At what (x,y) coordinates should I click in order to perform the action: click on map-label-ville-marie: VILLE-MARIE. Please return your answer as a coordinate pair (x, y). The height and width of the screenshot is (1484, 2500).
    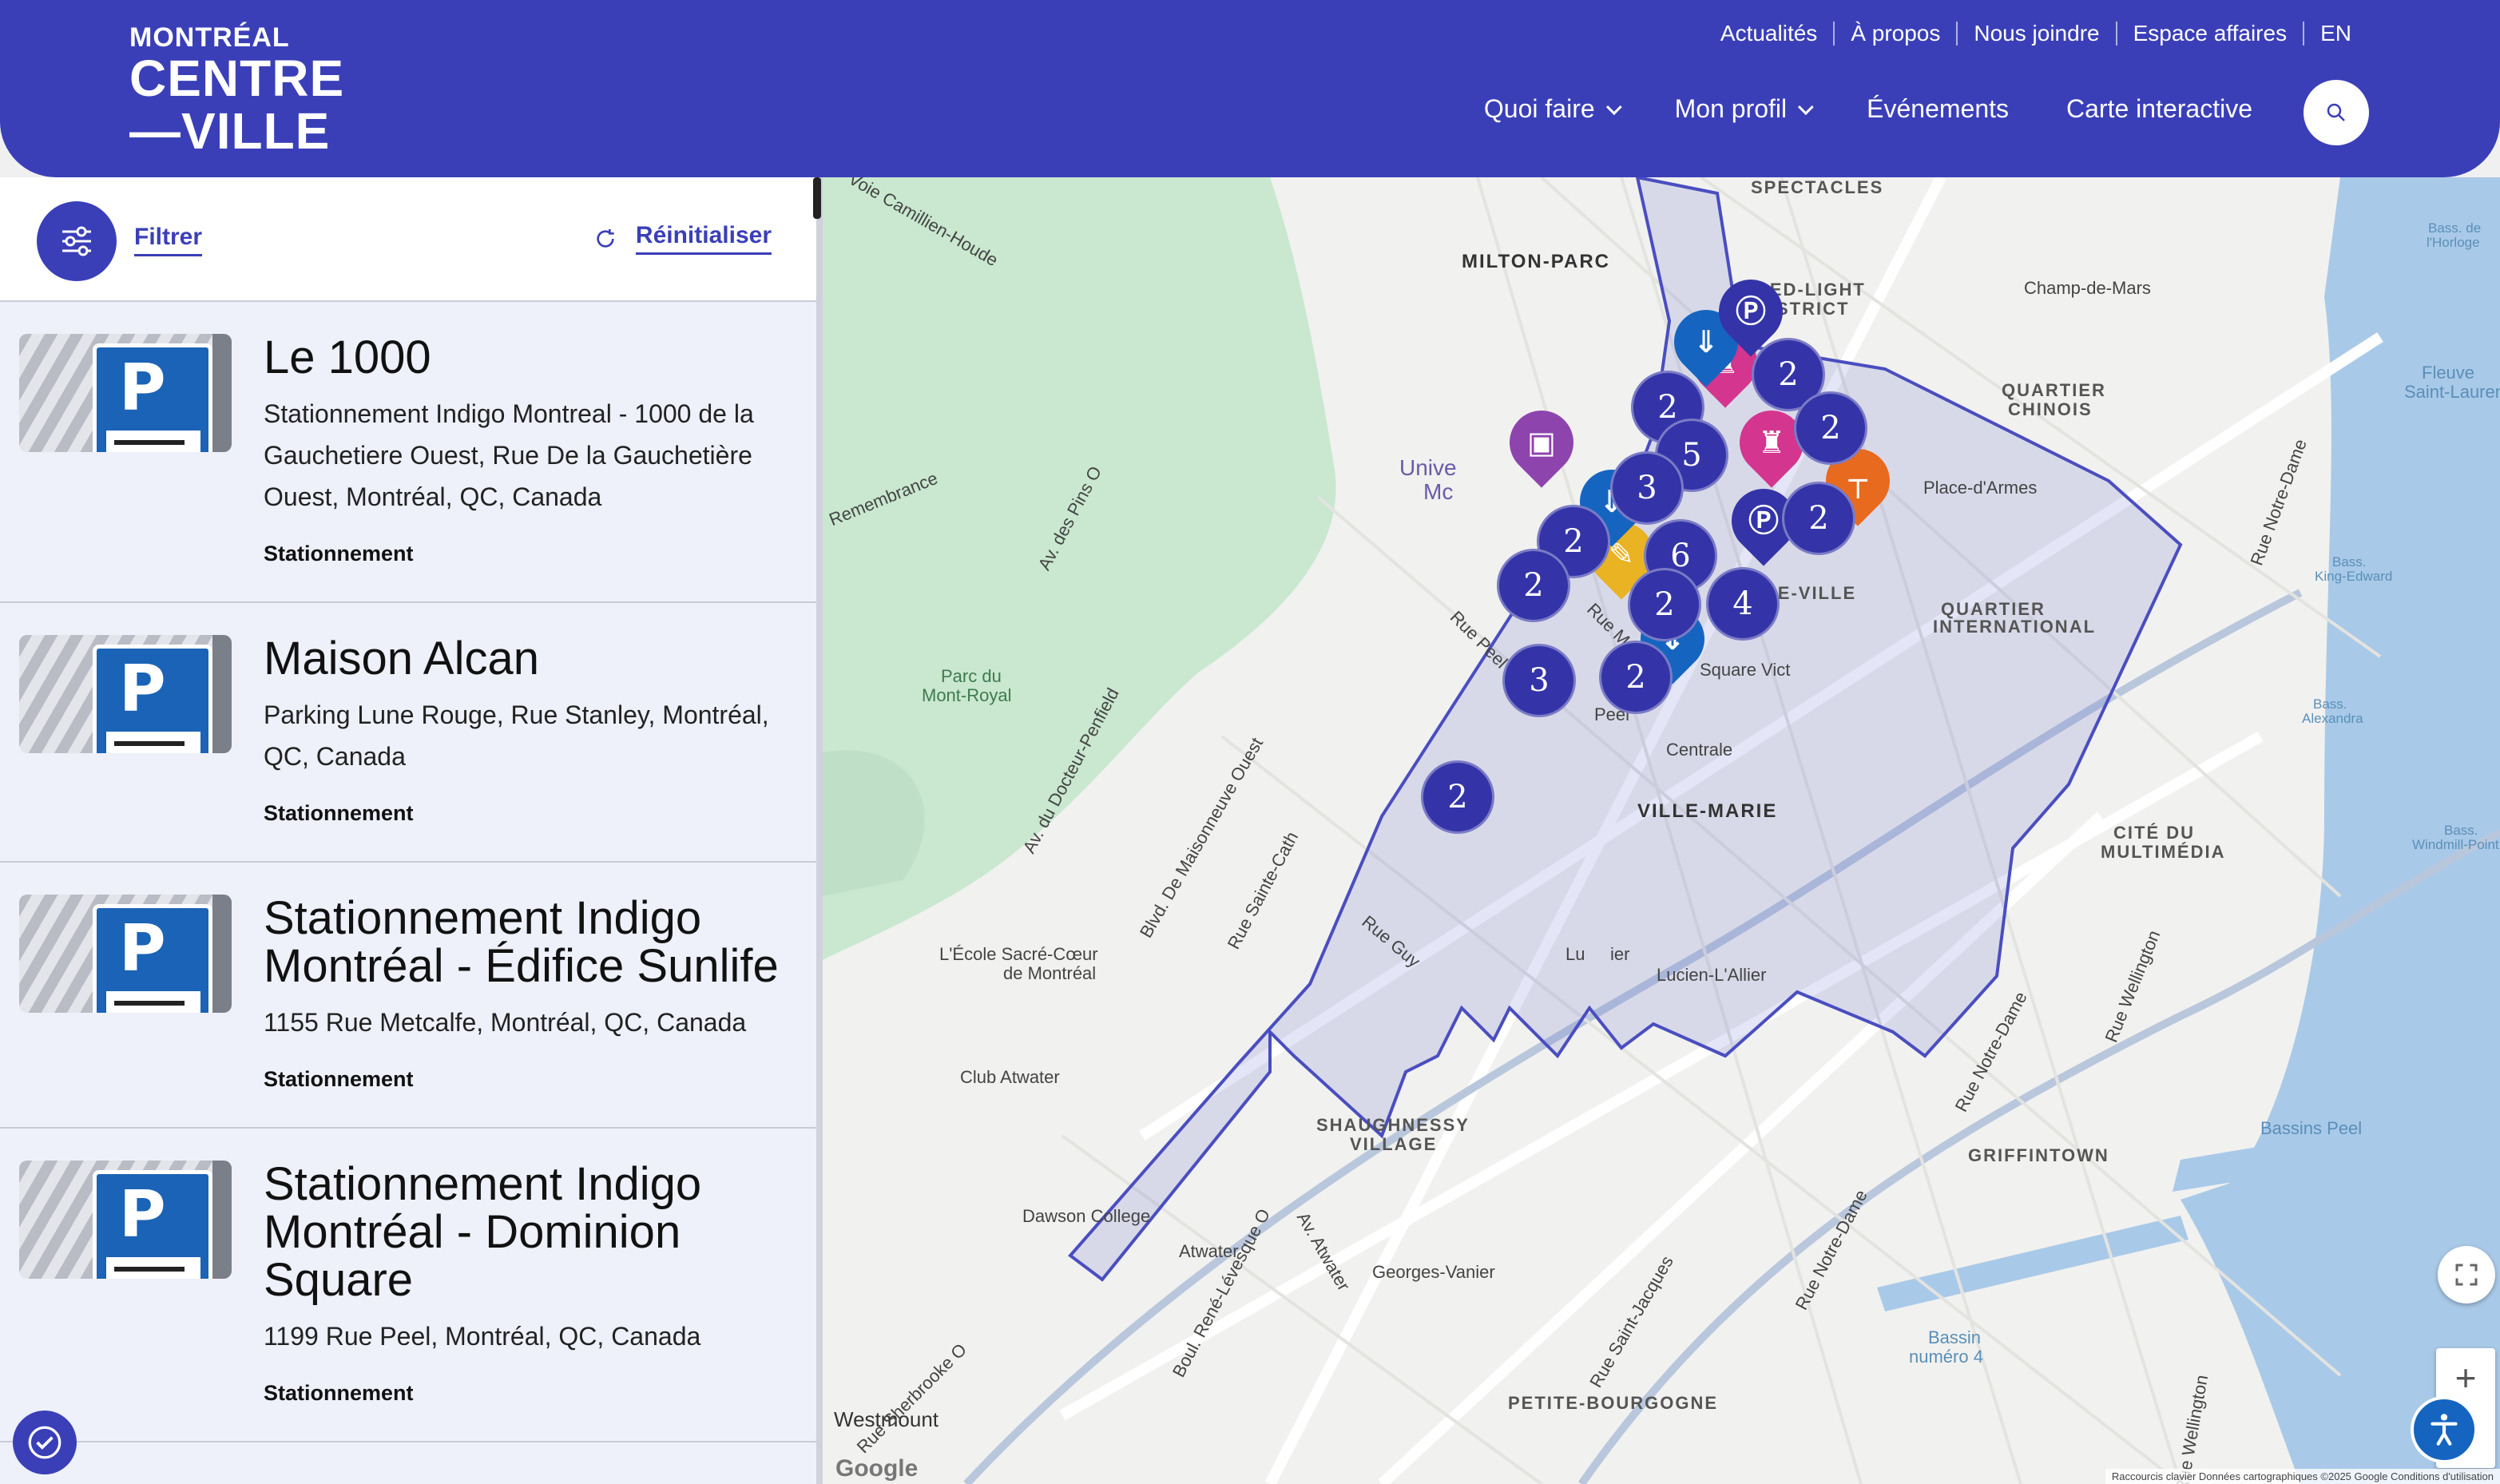
    Looking at the image, I should click on (1707, 811).